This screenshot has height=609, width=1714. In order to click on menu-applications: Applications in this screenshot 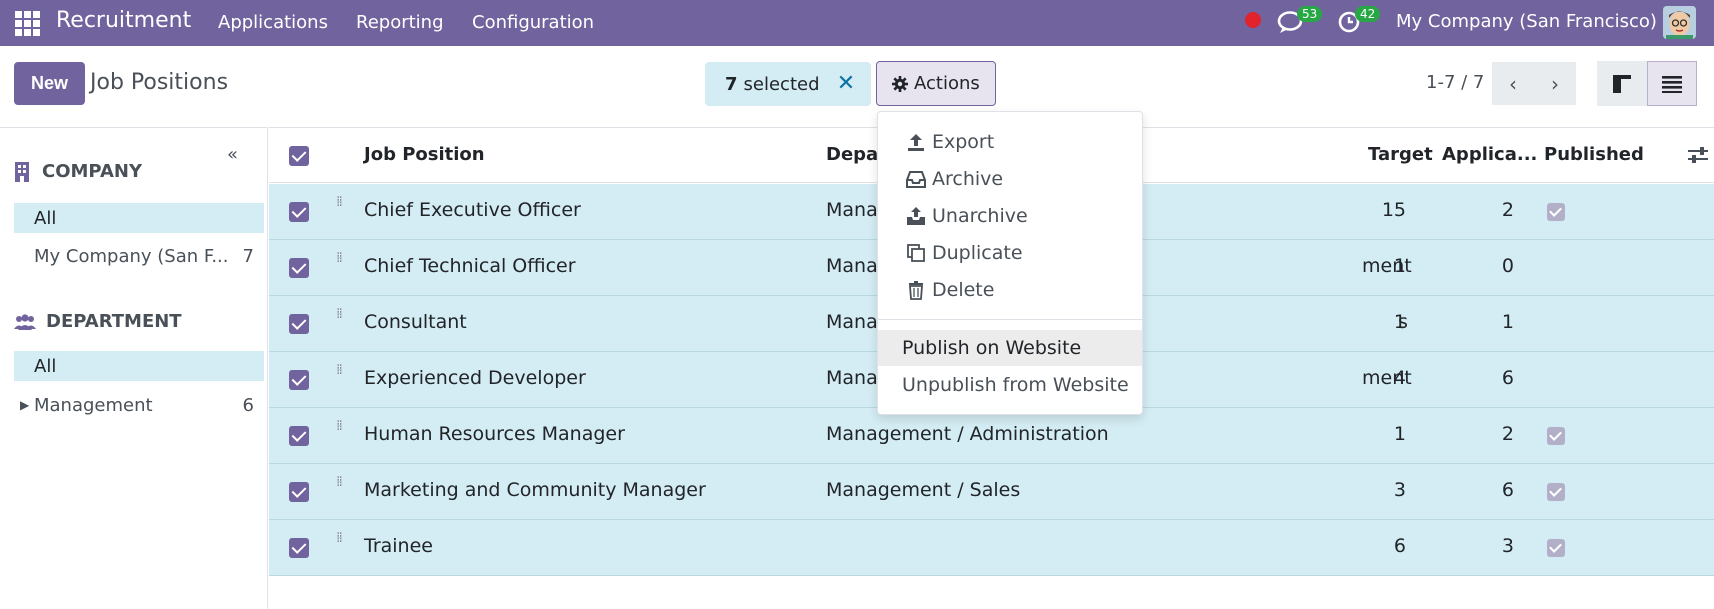, I will do `click(273, 22)`.